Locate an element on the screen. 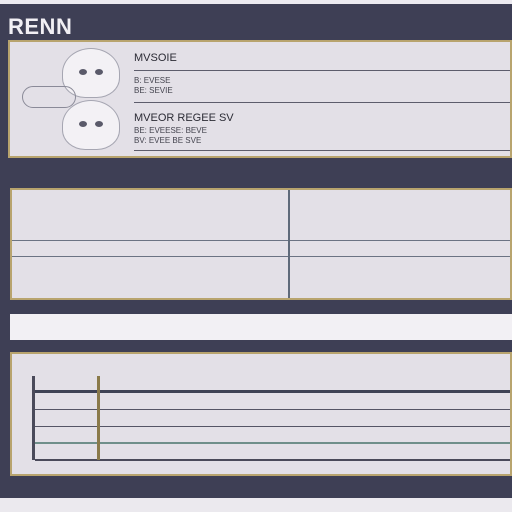 Image resolution: width=512 pixels, height=512 pixels. profile-detail: BE: SEVIE is located at coordinates (153, 90).